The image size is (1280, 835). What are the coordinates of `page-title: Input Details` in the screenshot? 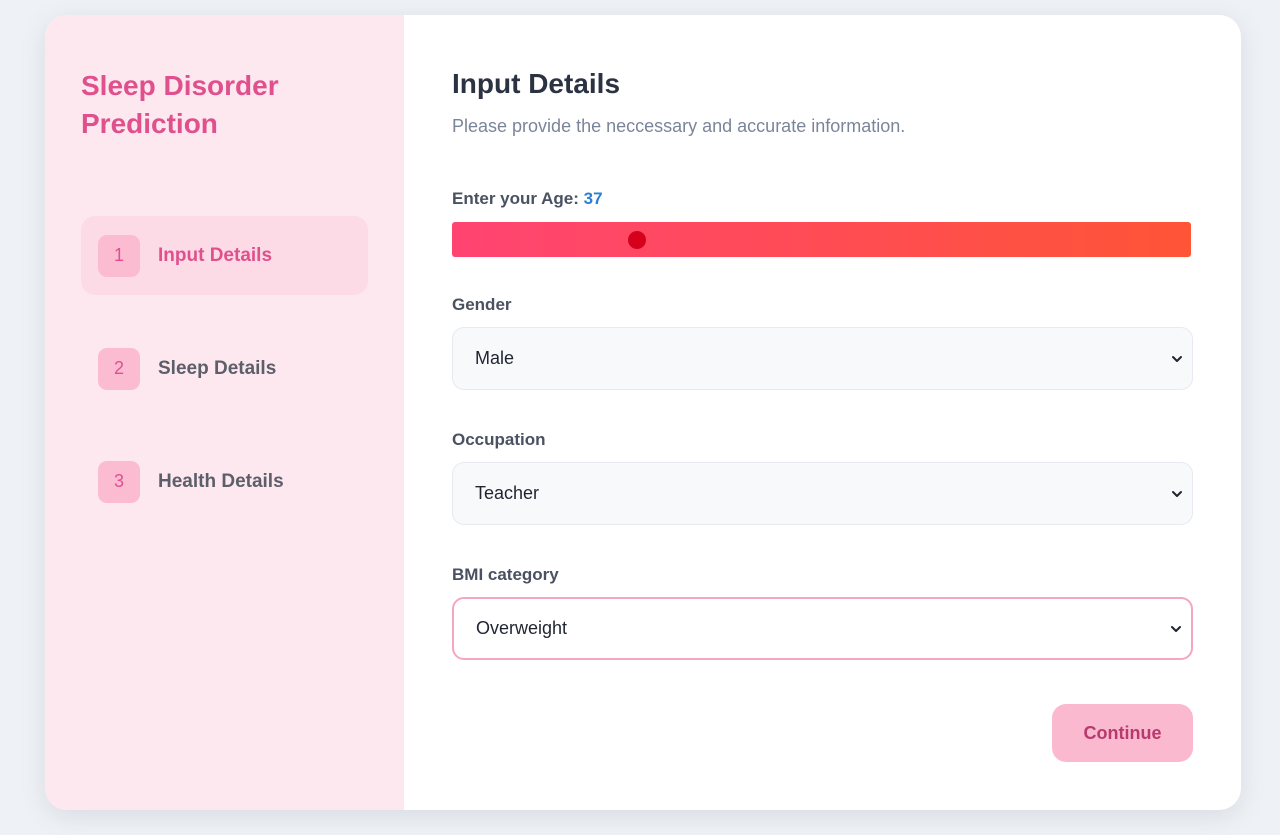 It's located at (536, 83).